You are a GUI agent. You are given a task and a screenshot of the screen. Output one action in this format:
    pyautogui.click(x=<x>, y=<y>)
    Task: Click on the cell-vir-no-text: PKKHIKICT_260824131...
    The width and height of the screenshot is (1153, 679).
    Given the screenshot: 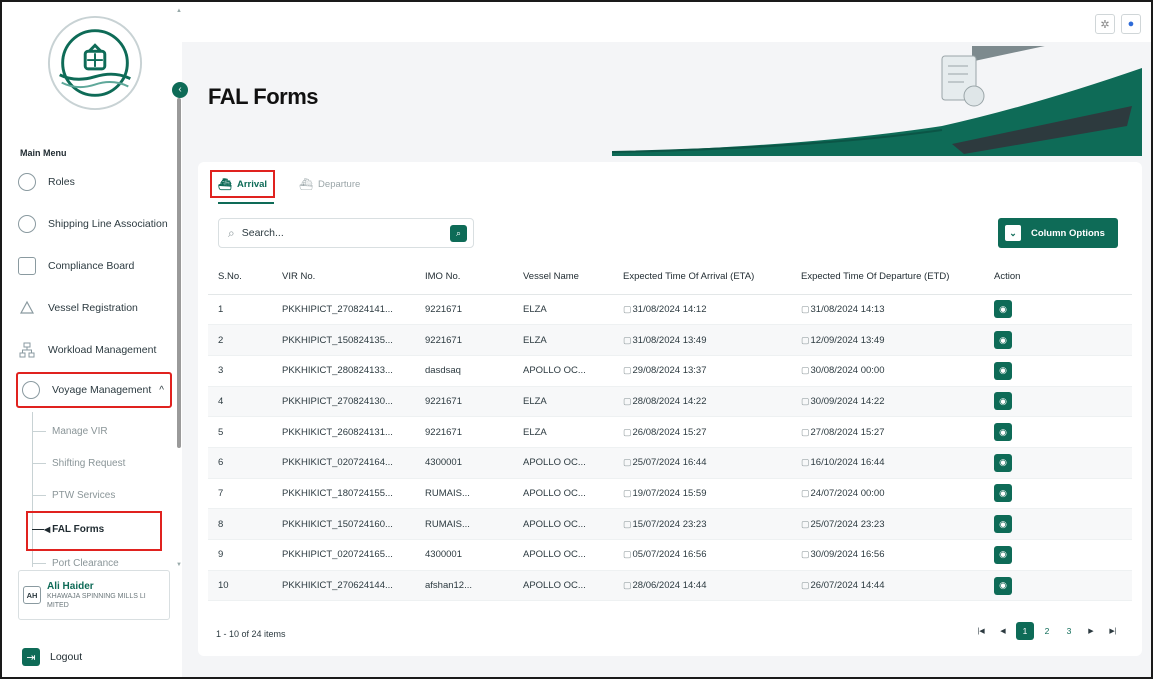 What is the action you would take?
    pyautogui.click(x=337, y=432)
    